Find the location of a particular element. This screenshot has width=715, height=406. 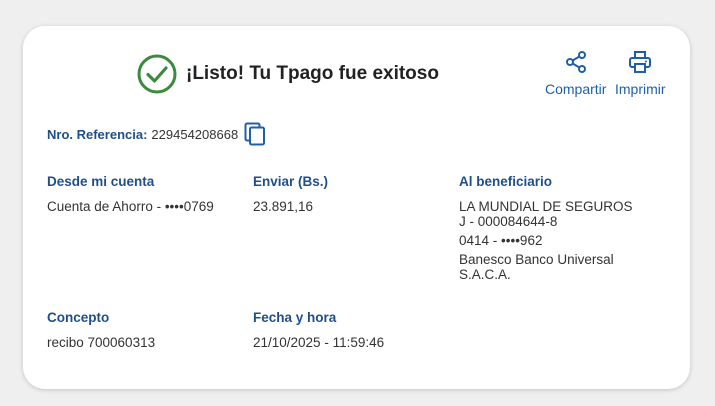

share-button: Compartir is located at coordinates (575, 73).